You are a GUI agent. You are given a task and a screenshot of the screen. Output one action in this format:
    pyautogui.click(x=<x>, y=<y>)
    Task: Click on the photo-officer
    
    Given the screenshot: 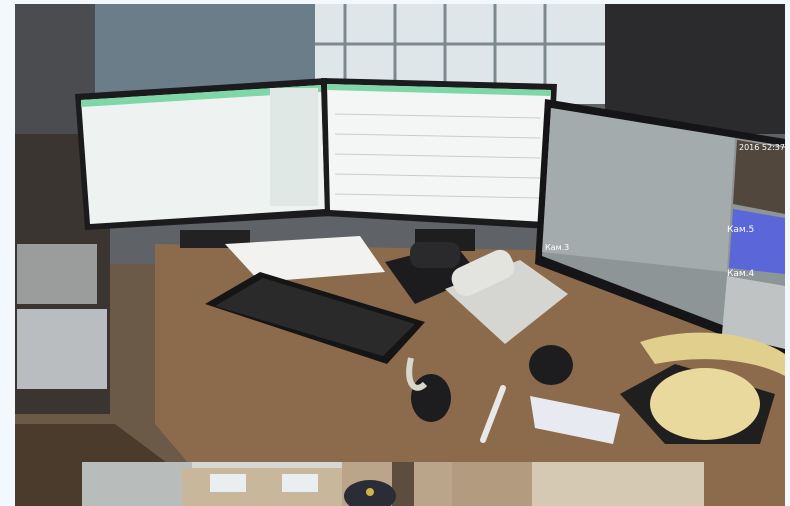 What is the action you would take?
    pyautogui.click(x=393, y=484)
    